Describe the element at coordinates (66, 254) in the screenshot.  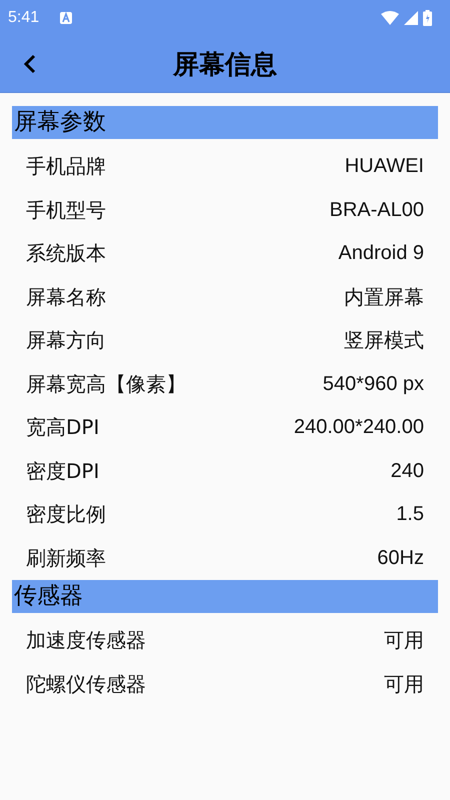
I see `row-label: 系统版本` at that location.